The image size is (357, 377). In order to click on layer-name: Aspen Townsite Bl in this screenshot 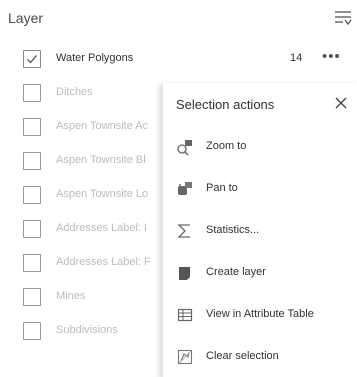, I will do `click(101, 160)`.